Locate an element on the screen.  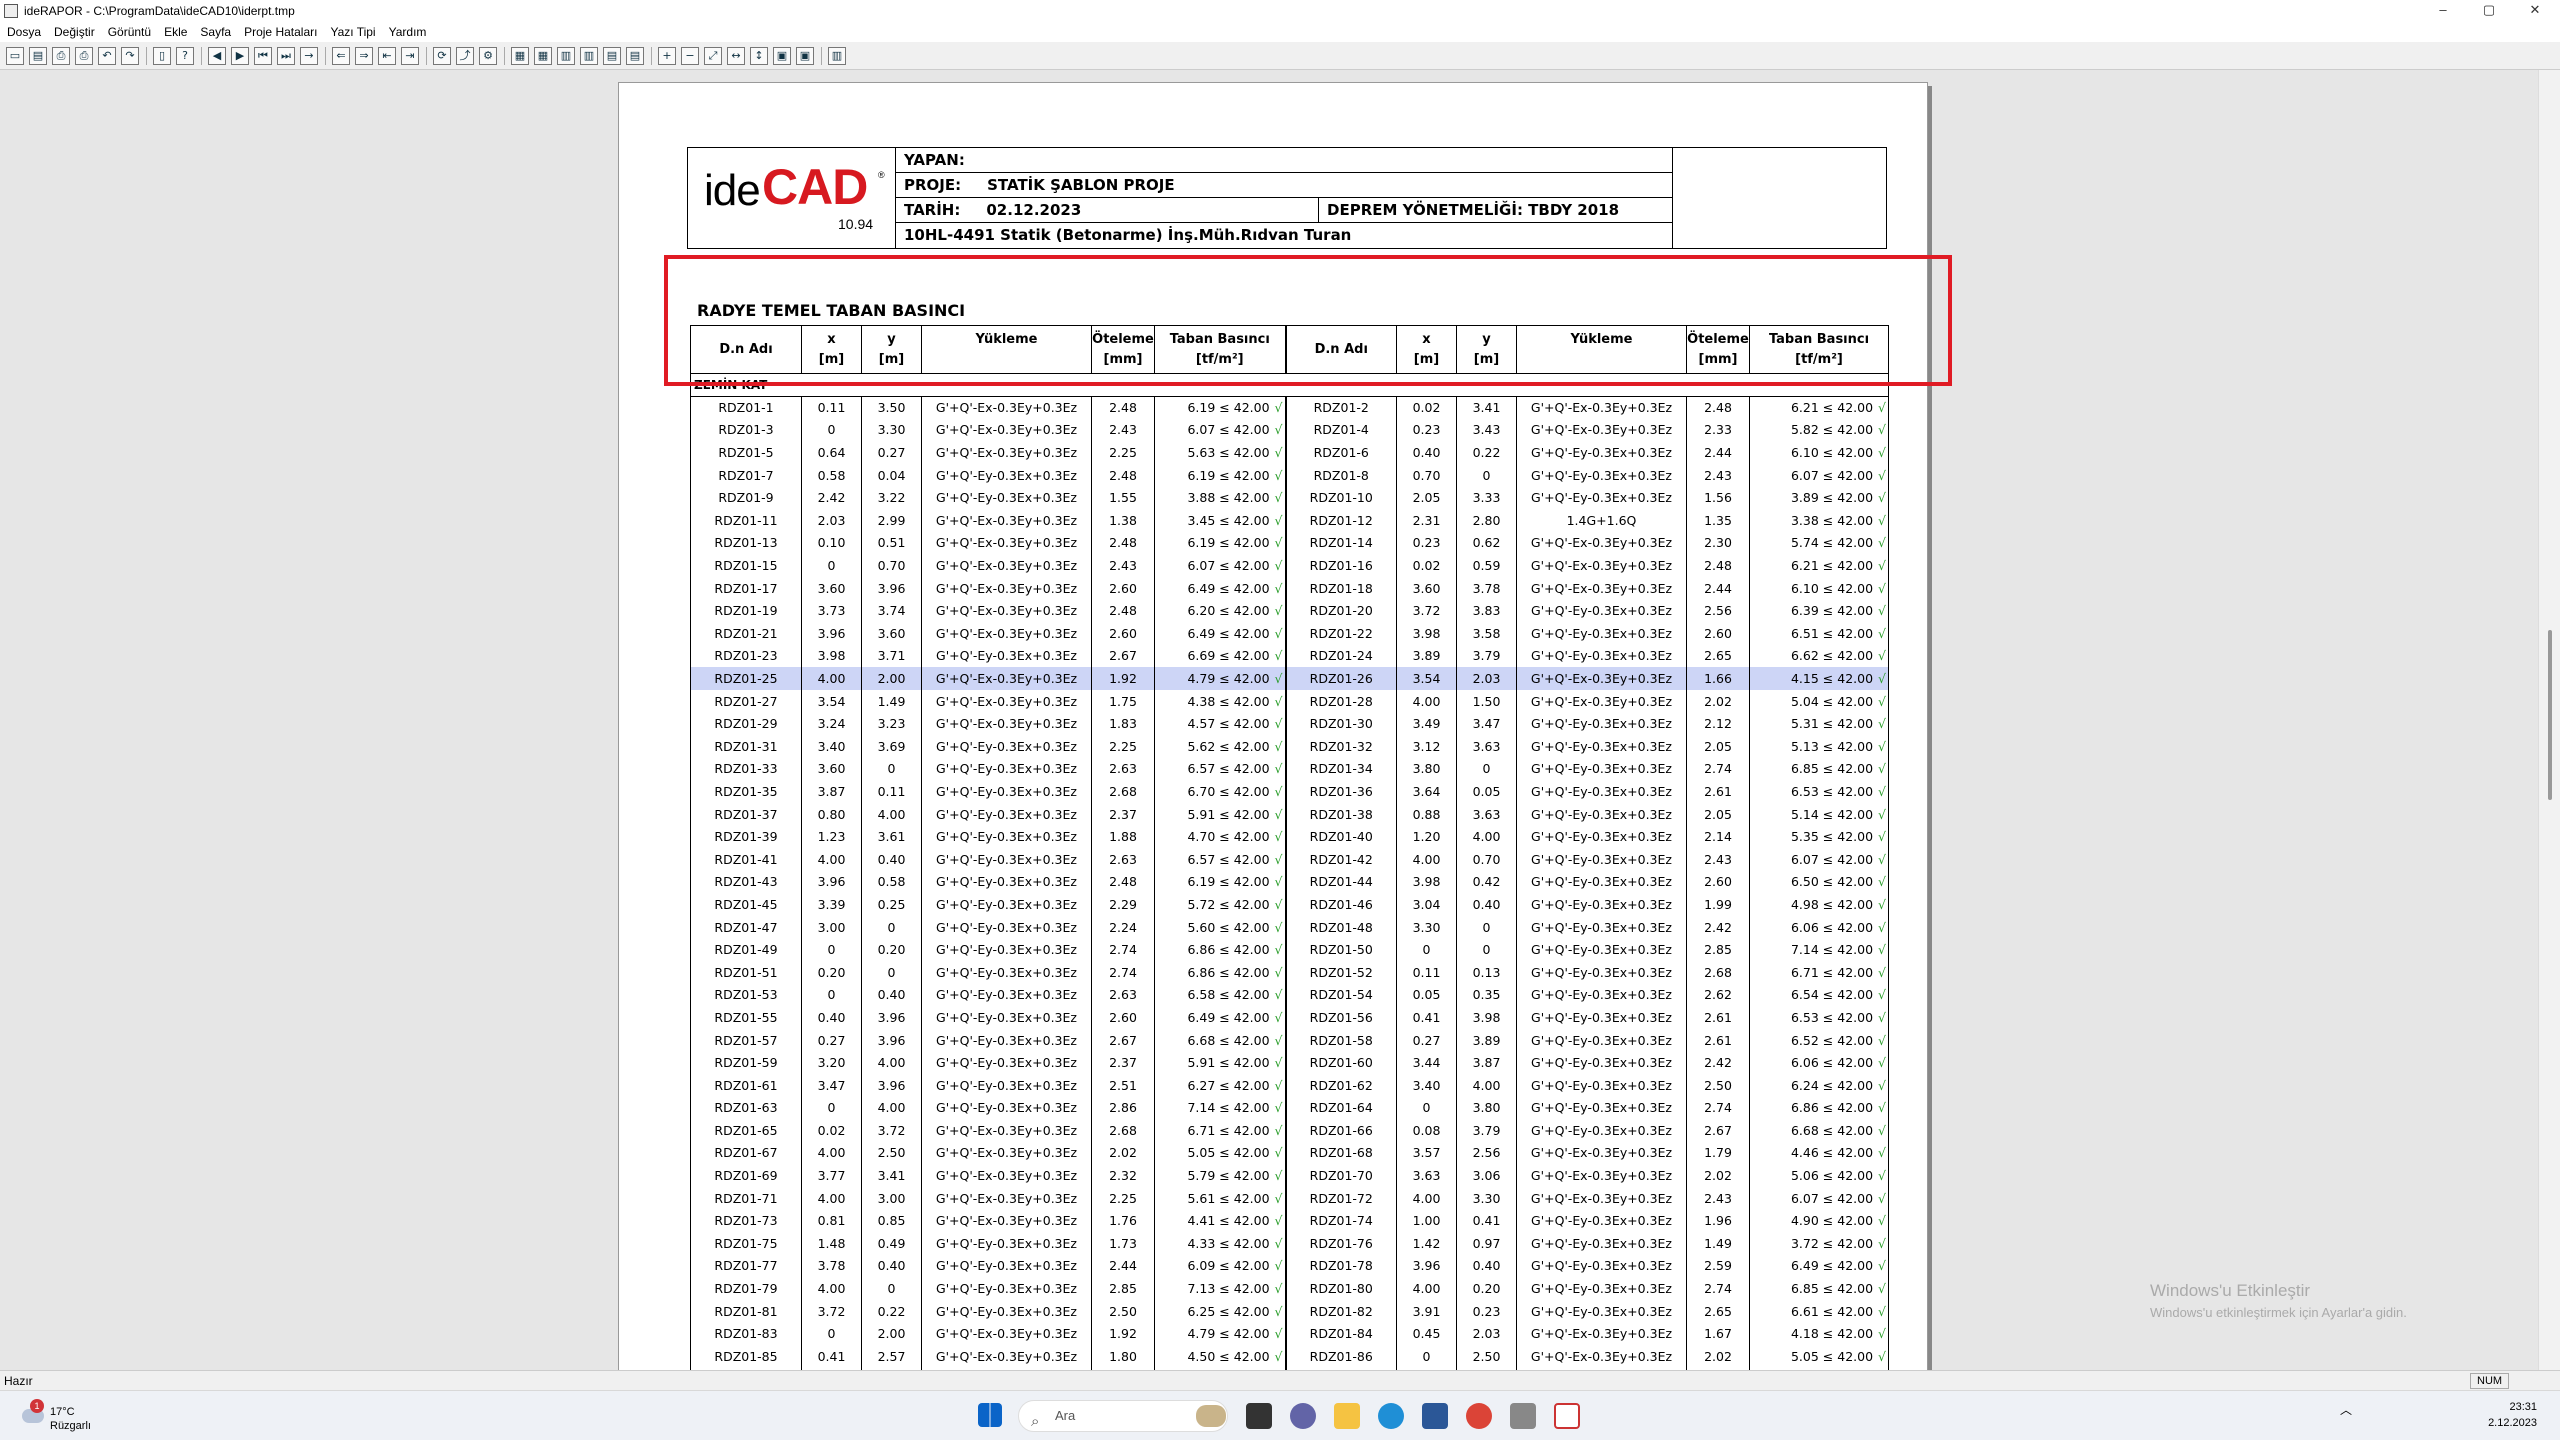
chevron-up-icon: ︿ is located at coordinates (2346, 1410).